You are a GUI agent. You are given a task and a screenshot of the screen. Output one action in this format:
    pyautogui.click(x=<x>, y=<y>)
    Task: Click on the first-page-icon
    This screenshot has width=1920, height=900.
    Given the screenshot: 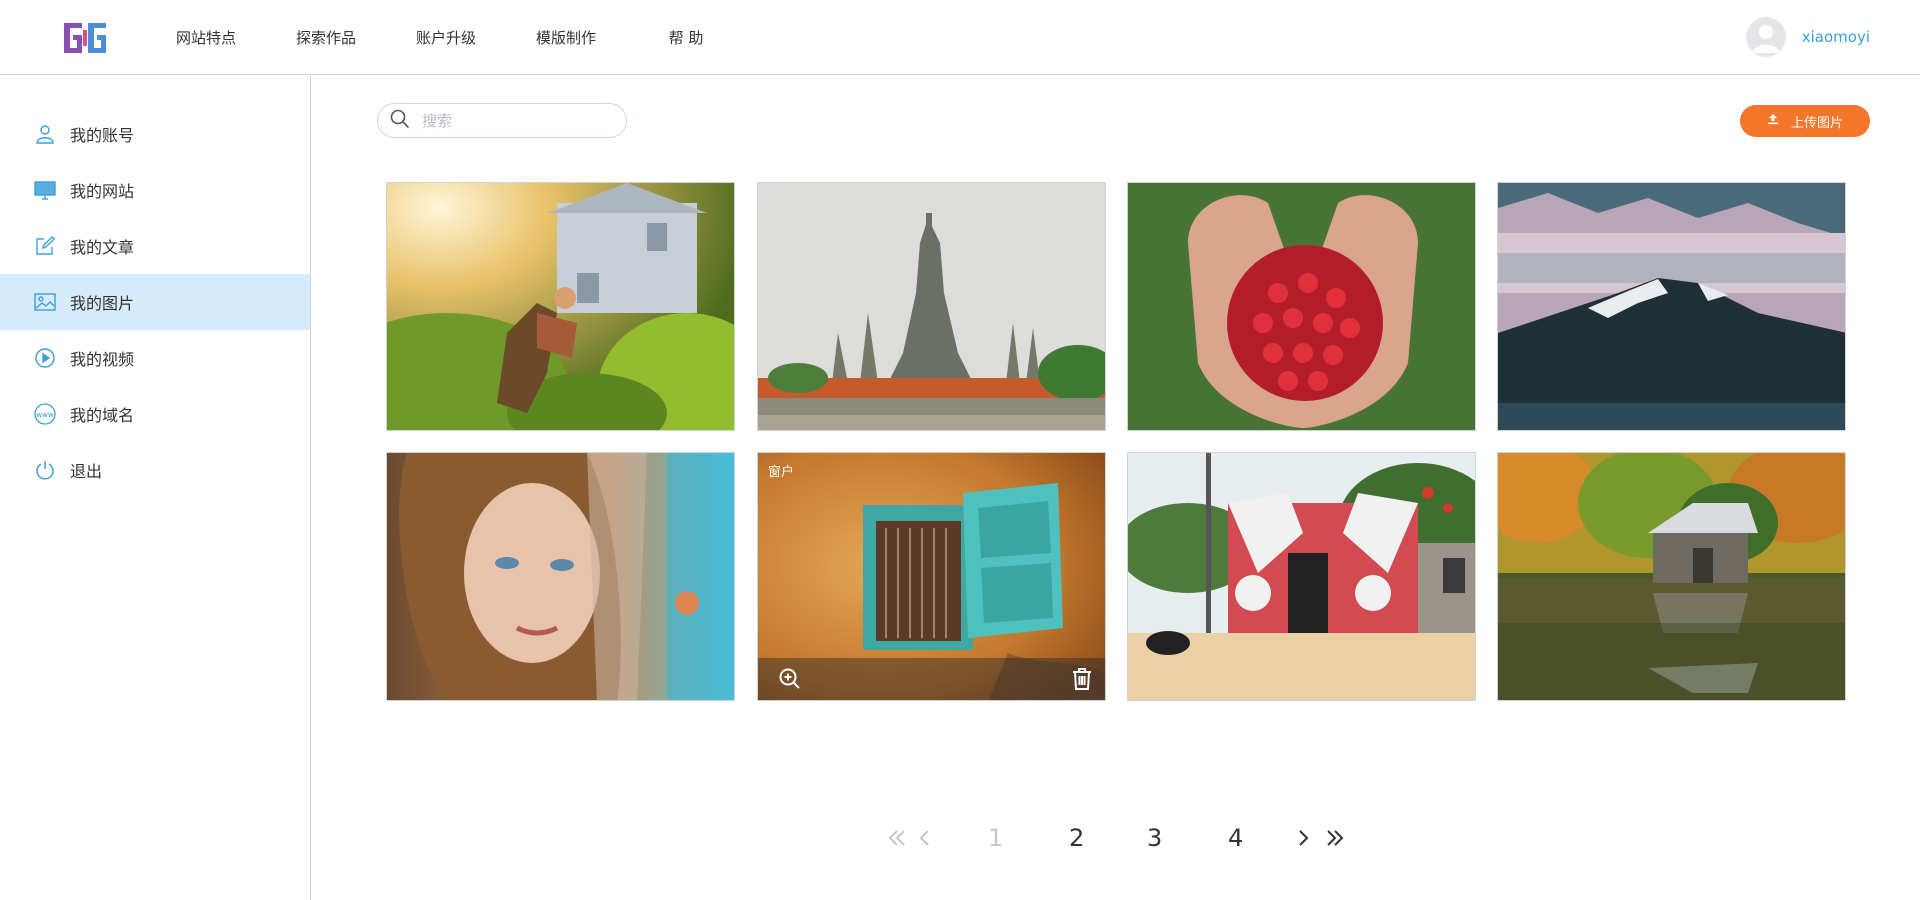 What is the action you would take?
    pyautogui.click(x=897, y=840)
    